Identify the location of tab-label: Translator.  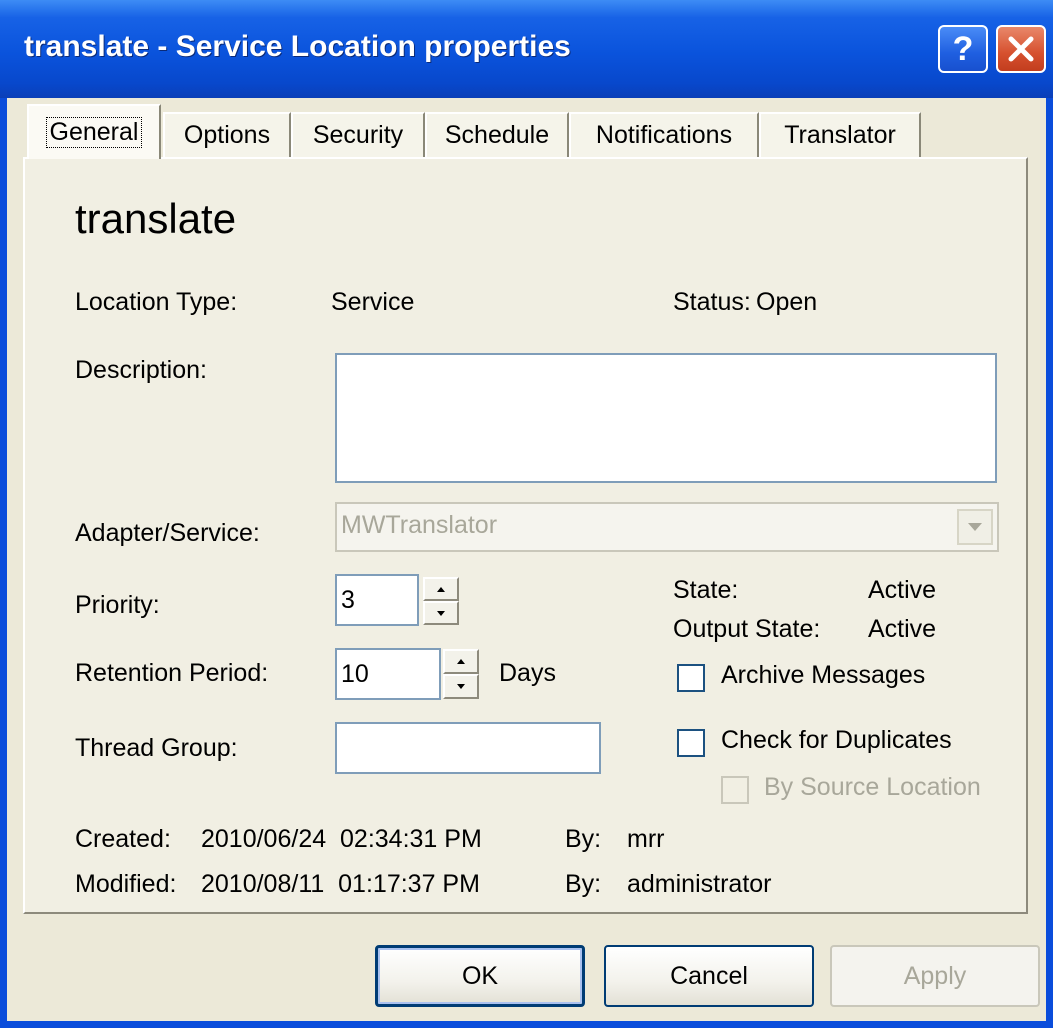
(840, 135).